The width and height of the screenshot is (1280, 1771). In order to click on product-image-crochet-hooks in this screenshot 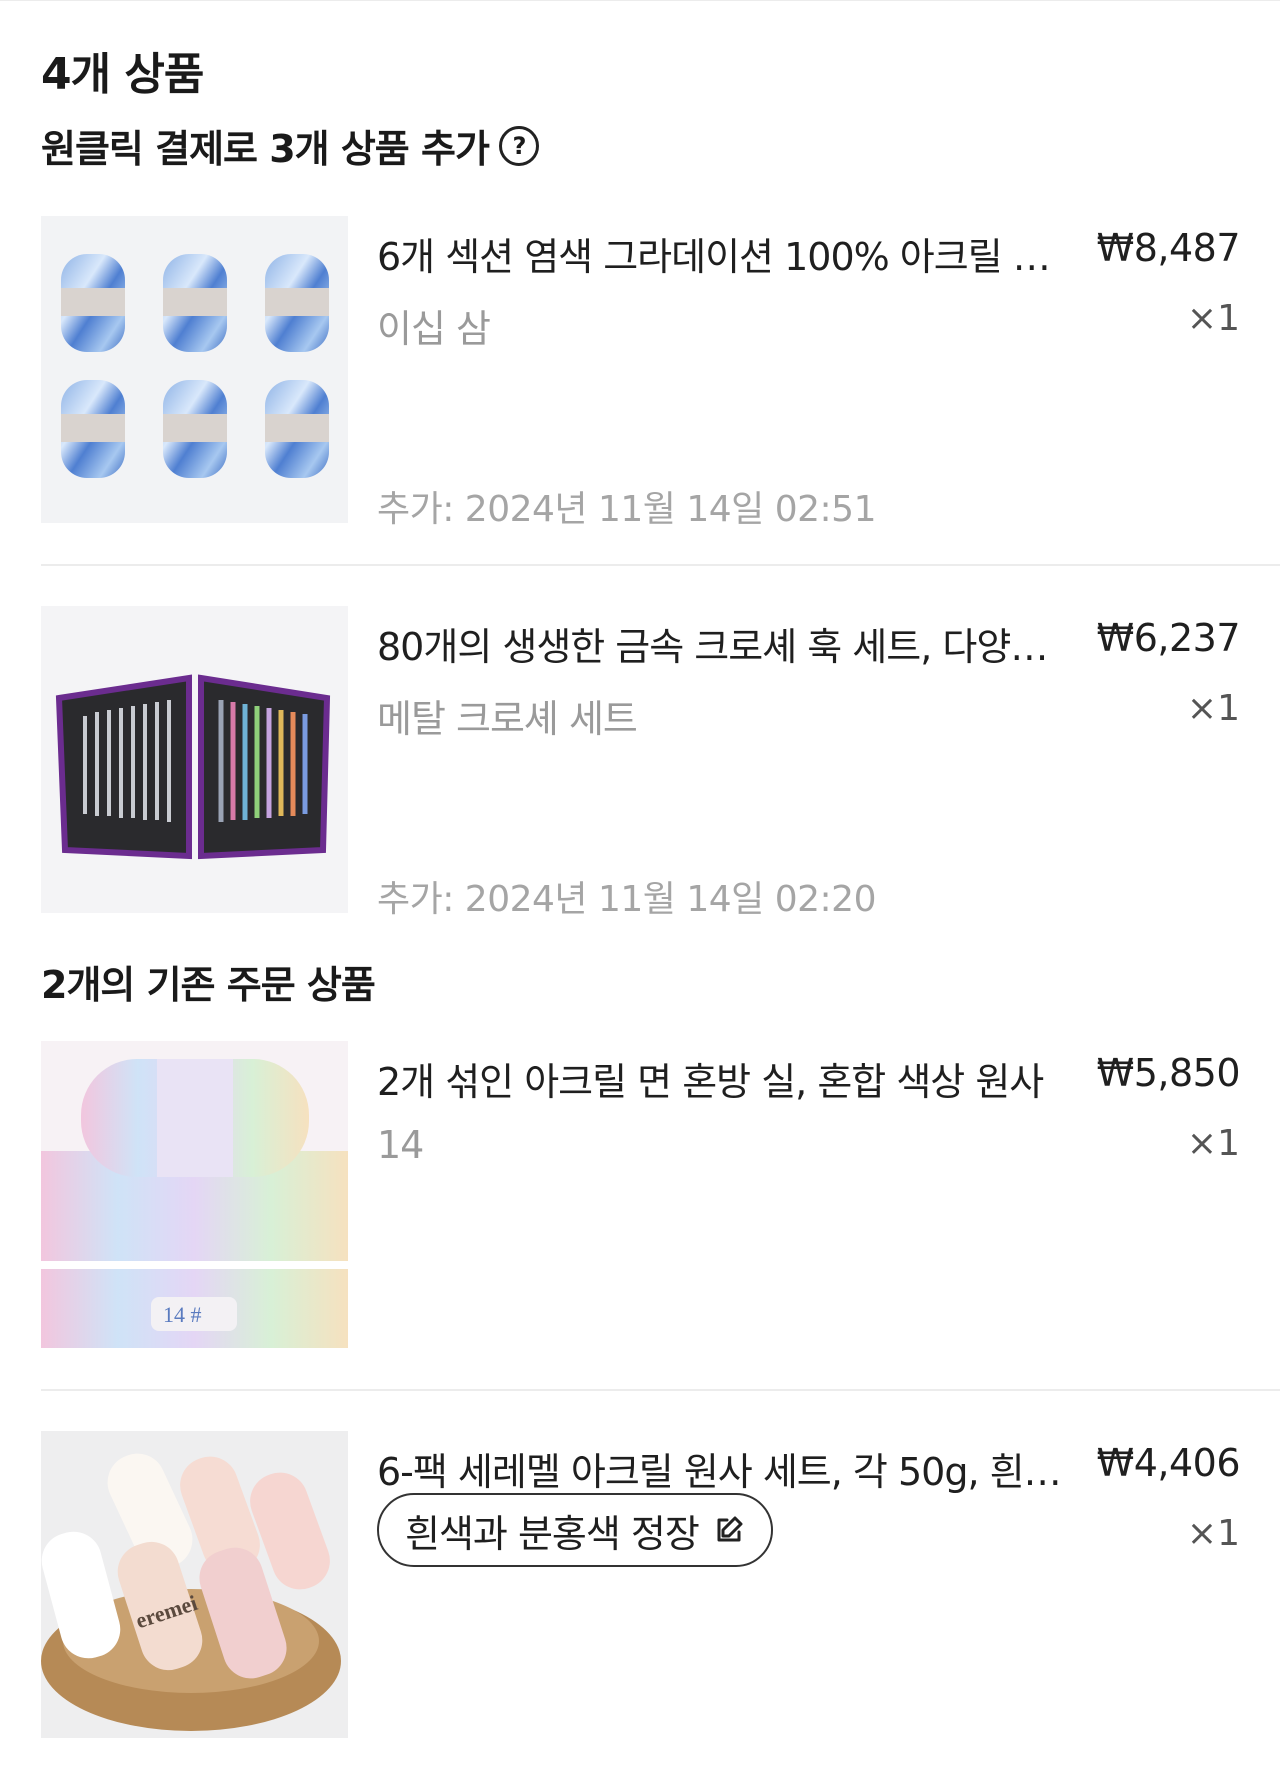, I will do `click(194, 759)`.